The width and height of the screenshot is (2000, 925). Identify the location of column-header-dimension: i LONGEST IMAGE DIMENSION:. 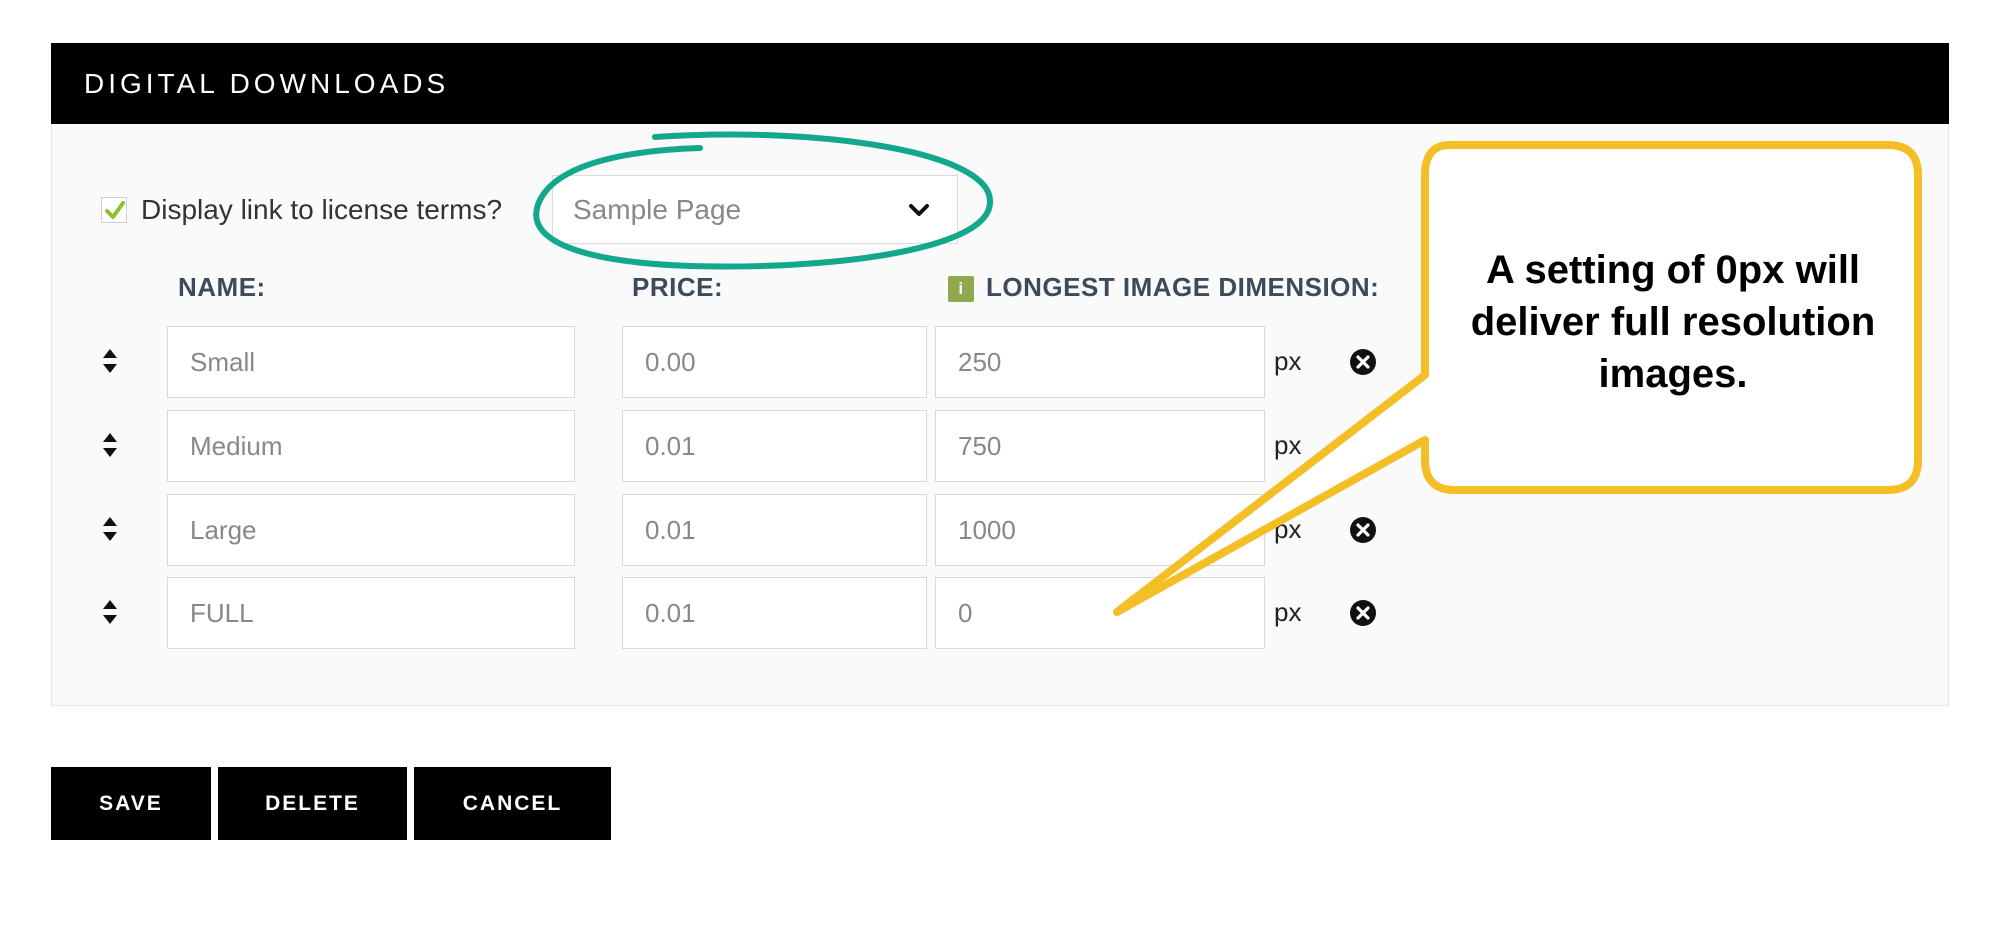
(1163, 287).